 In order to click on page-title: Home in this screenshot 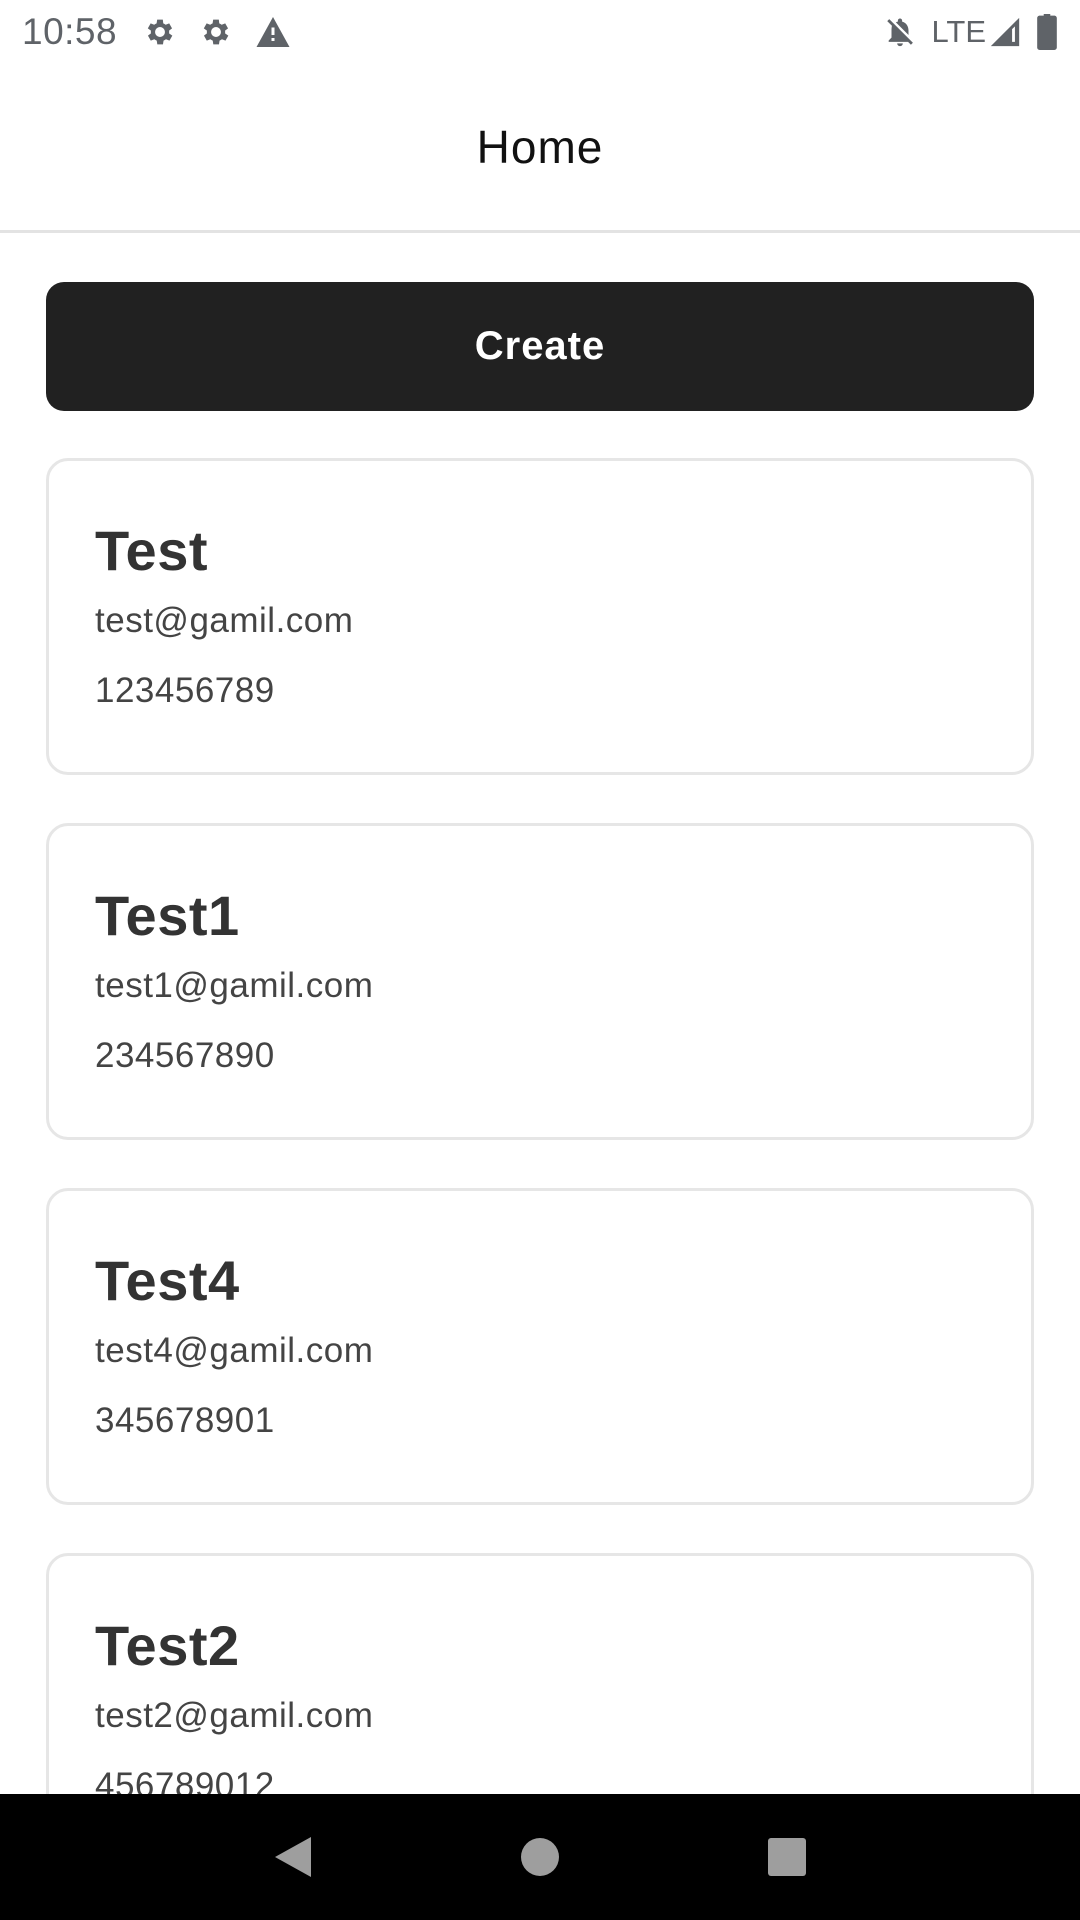, I will do `click(540, 146)`.